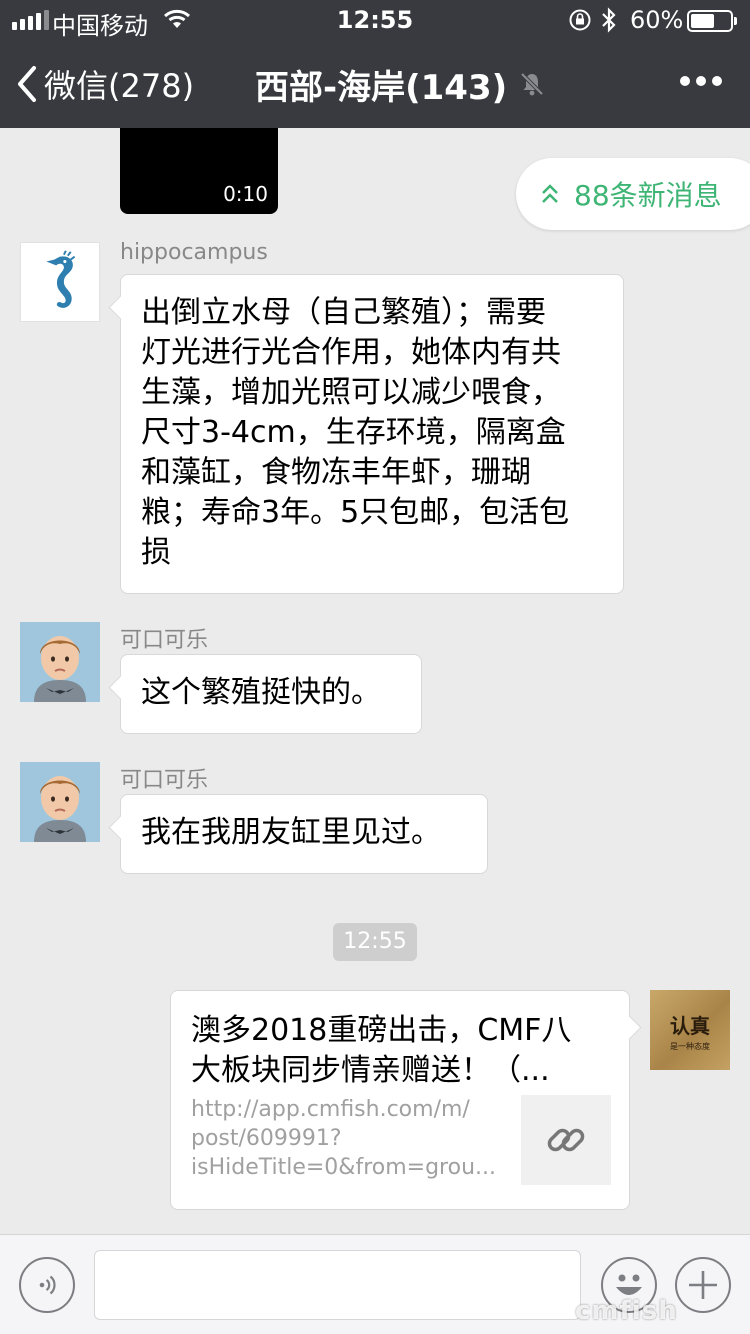  Describe the element at coordinates (532, 84) in the screenshot. I see `mute-bell-icon` at that location.